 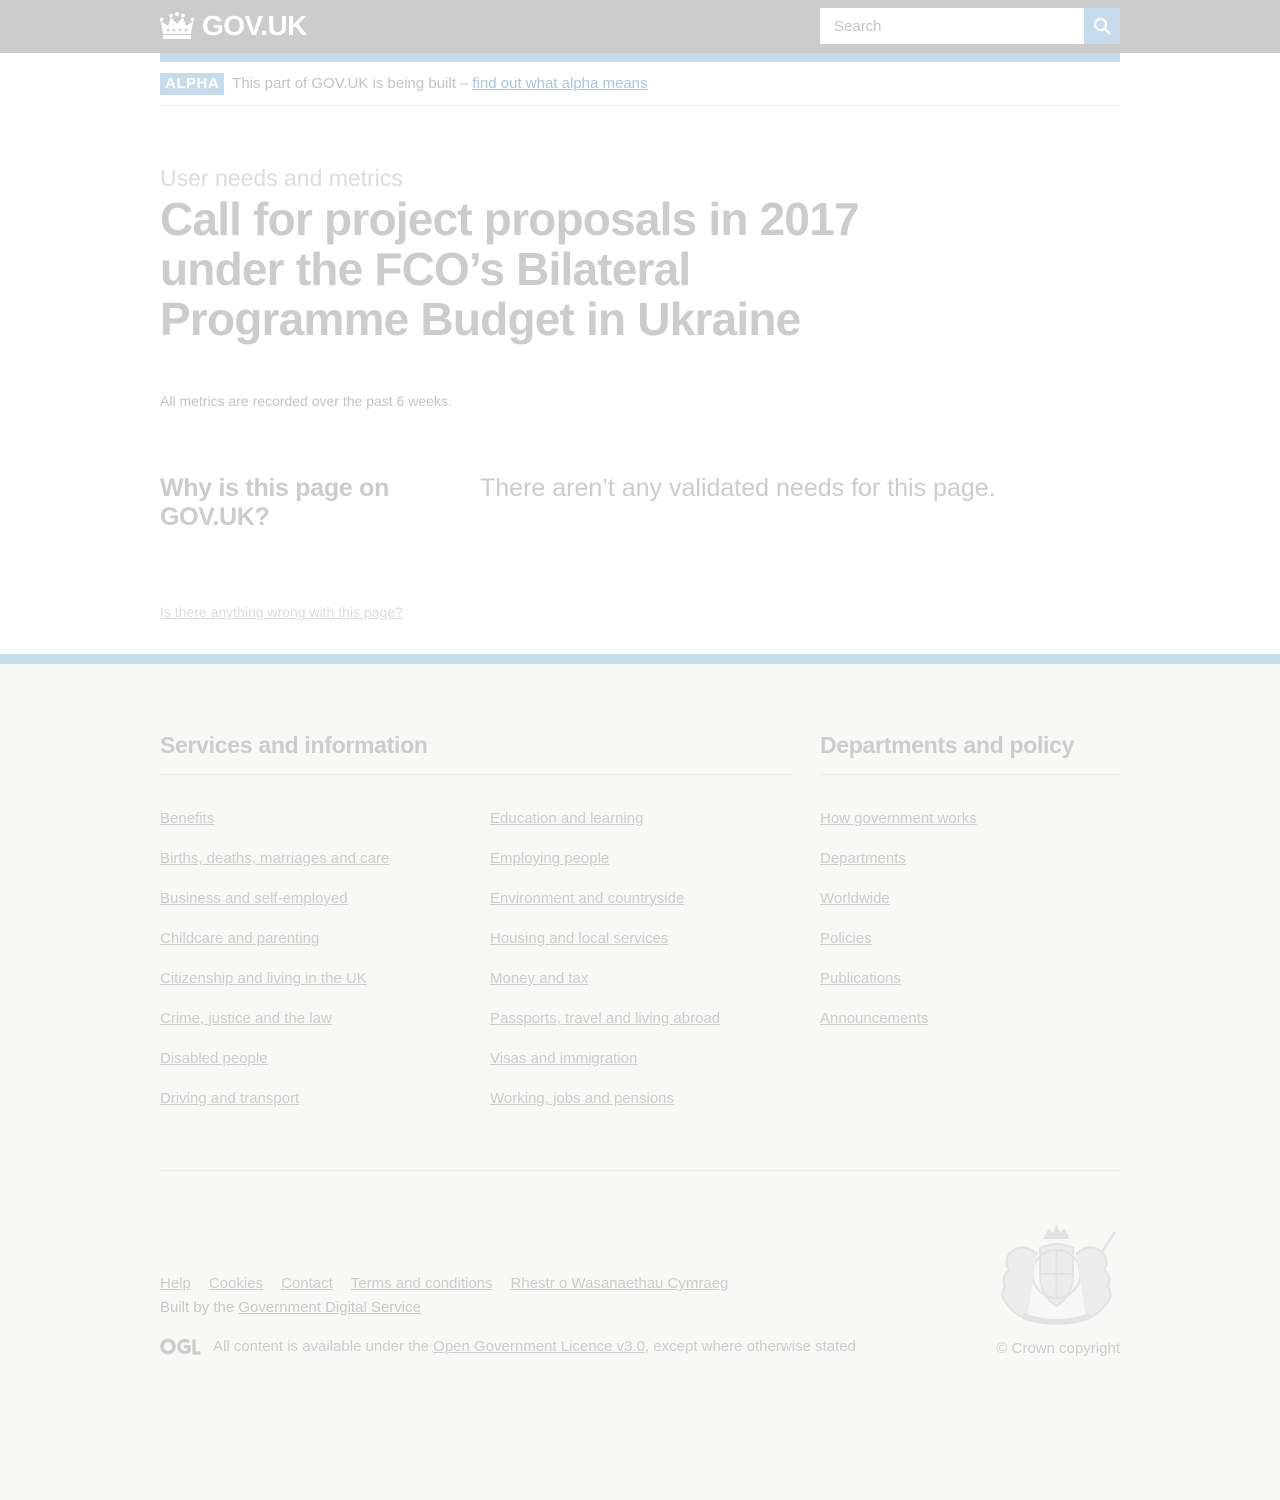 What do you see at coordinates (180, 1346) in the screenshot?
I see `ogl-logo-icon` at bounding box center [180, 1346].